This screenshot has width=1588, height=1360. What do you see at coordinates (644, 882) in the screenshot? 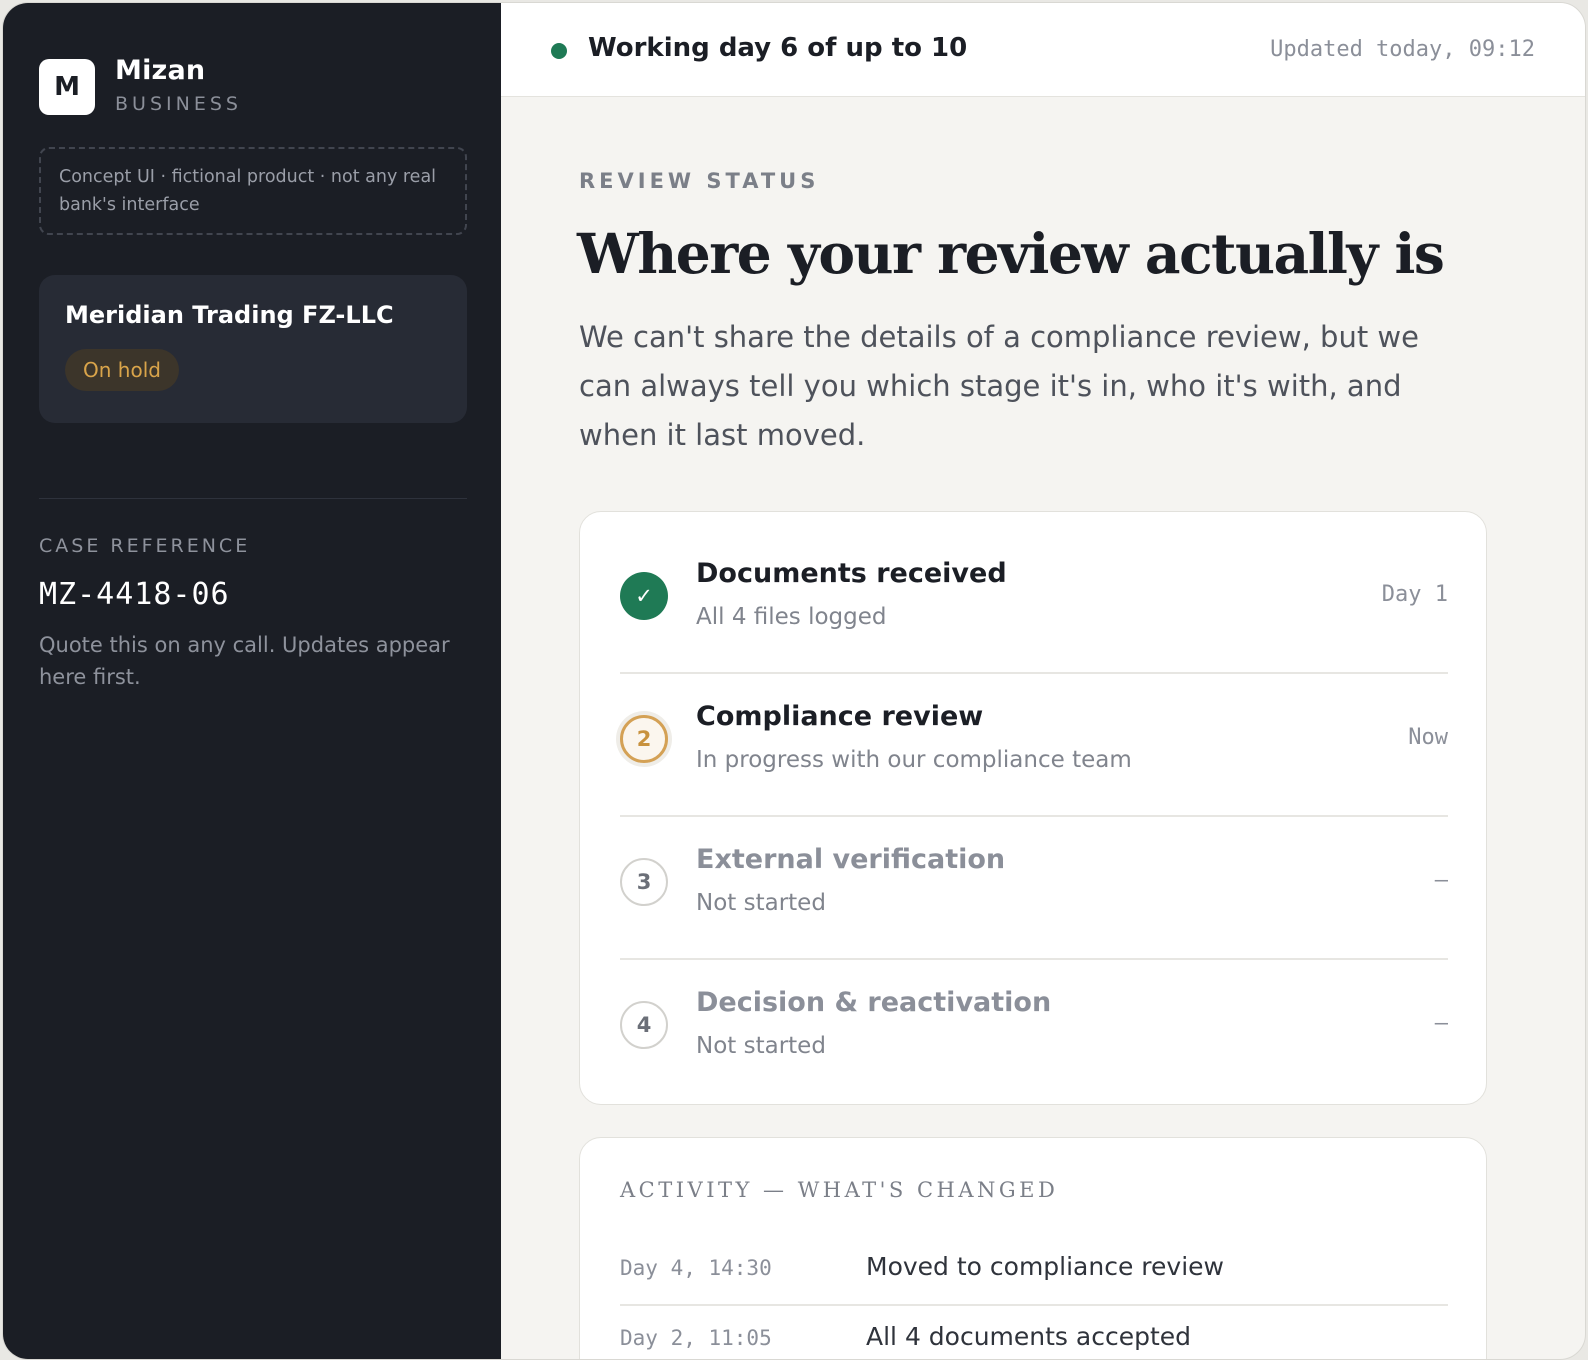
I see `step-3-icon: 3` at bounding box center [644, 882].